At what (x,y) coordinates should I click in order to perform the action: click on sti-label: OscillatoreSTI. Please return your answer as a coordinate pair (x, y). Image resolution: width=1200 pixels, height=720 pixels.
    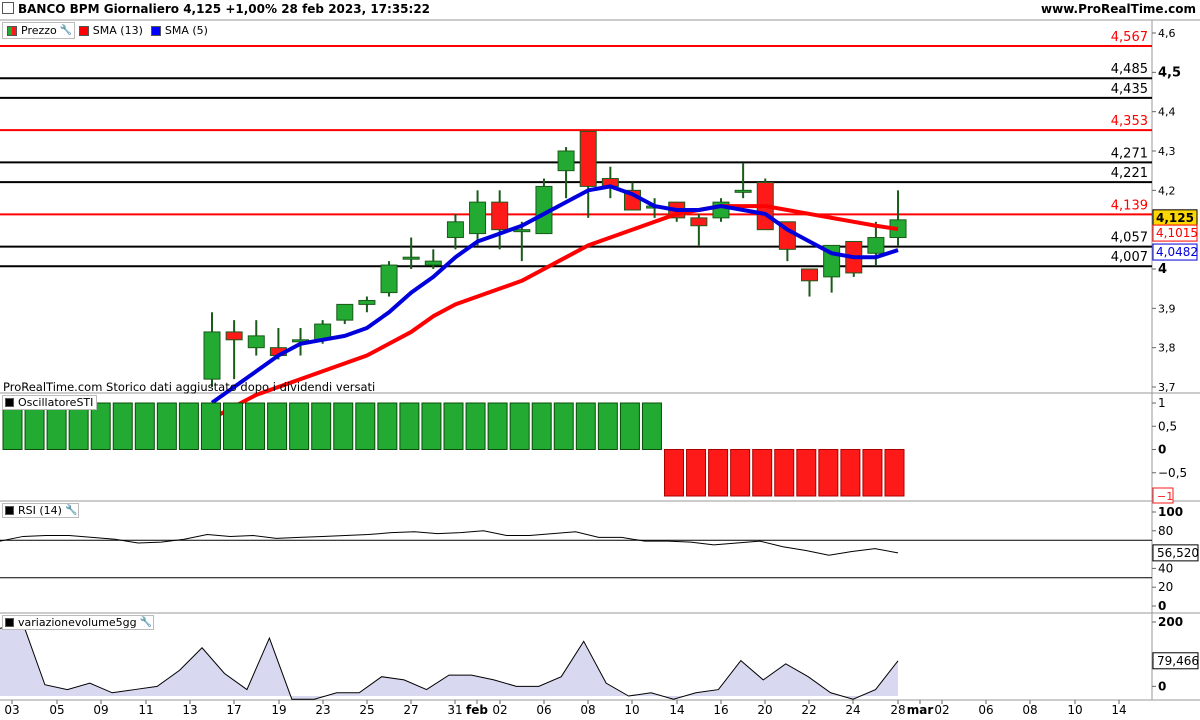
    Looking at the image, I should click on (56, 402).